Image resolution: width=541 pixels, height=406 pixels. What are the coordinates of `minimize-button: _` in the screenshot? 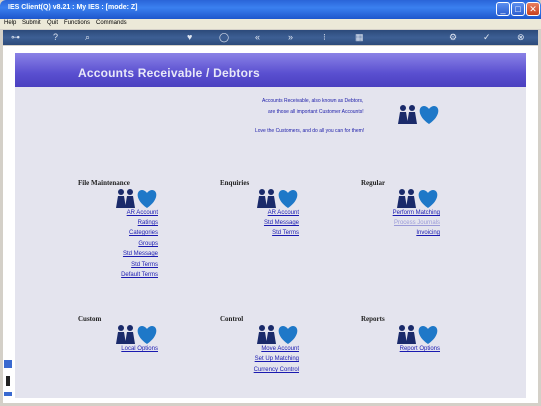 It's located at (503, 9).